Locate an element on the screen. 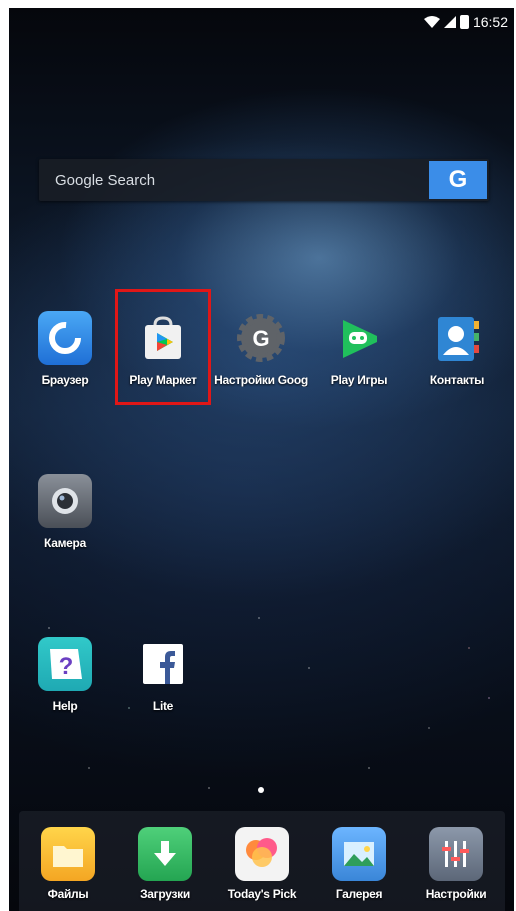 The image size is (516, 911). app-label: Контакты is located at coordinates (457, 380).